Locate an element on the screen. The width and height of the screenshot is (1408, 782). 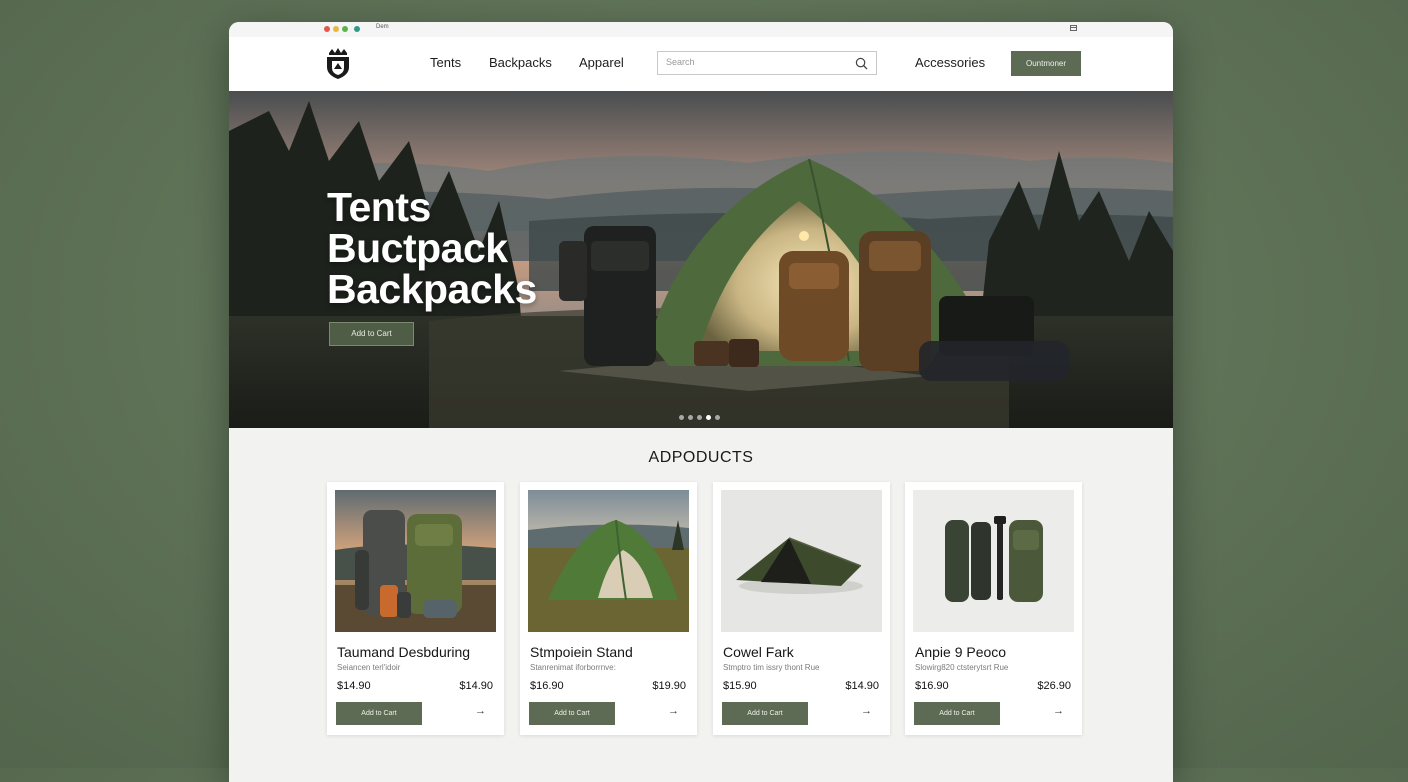
title-bar: Dem is located at coordinates (701, 29).